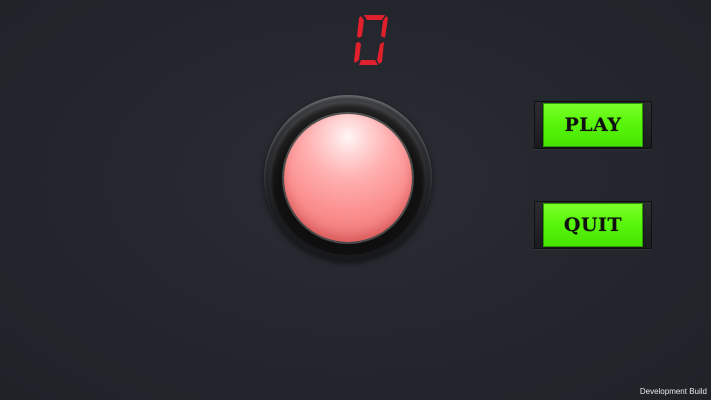 The image size is (711, 400). I want to click on segment-g, so click(371, 40).